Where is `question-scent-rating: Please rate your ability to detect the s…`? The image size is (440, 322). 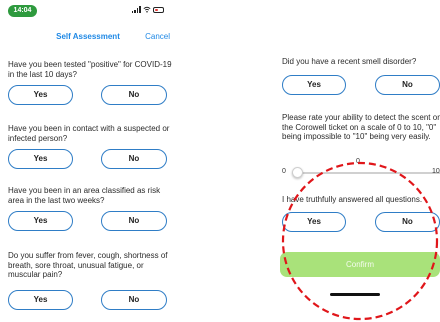 question-scent-rating: Please rate your ability to detect the s… is located at coordinates (361, 127).